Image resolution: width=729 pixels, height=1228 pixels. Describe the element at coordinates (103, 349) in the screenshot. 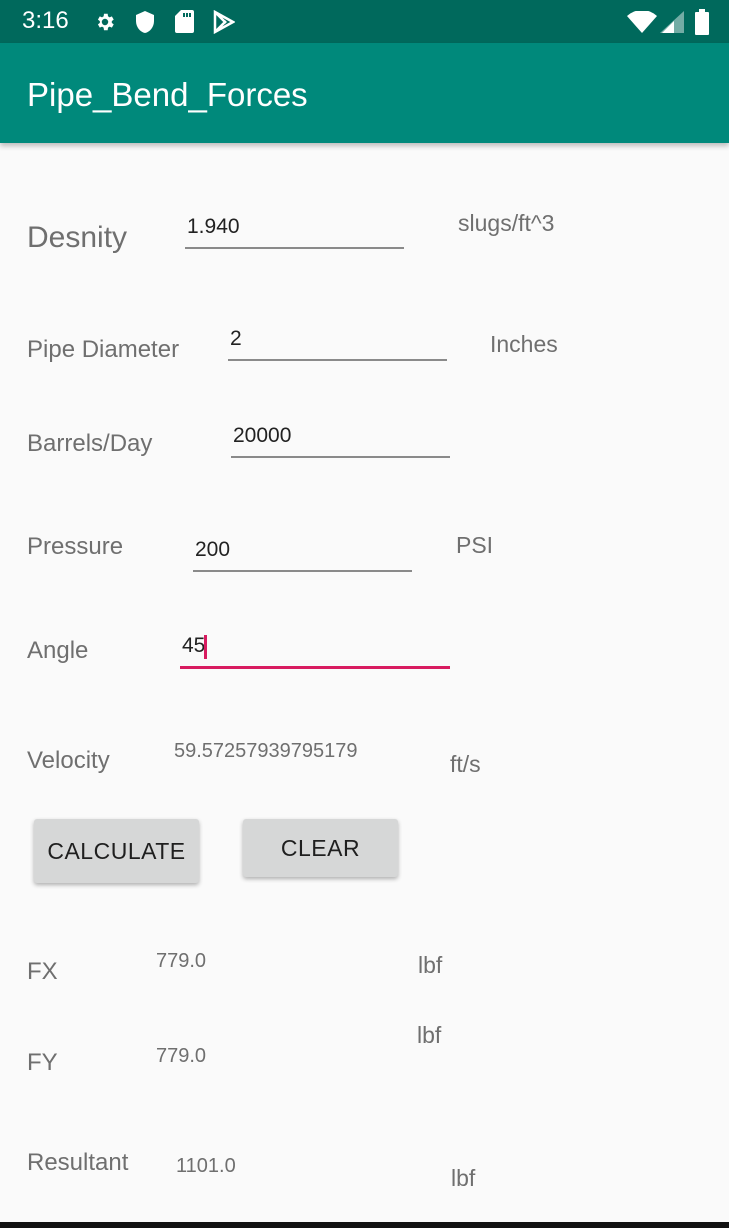

I see `diameter-label: Pipe Diameter` at that location.